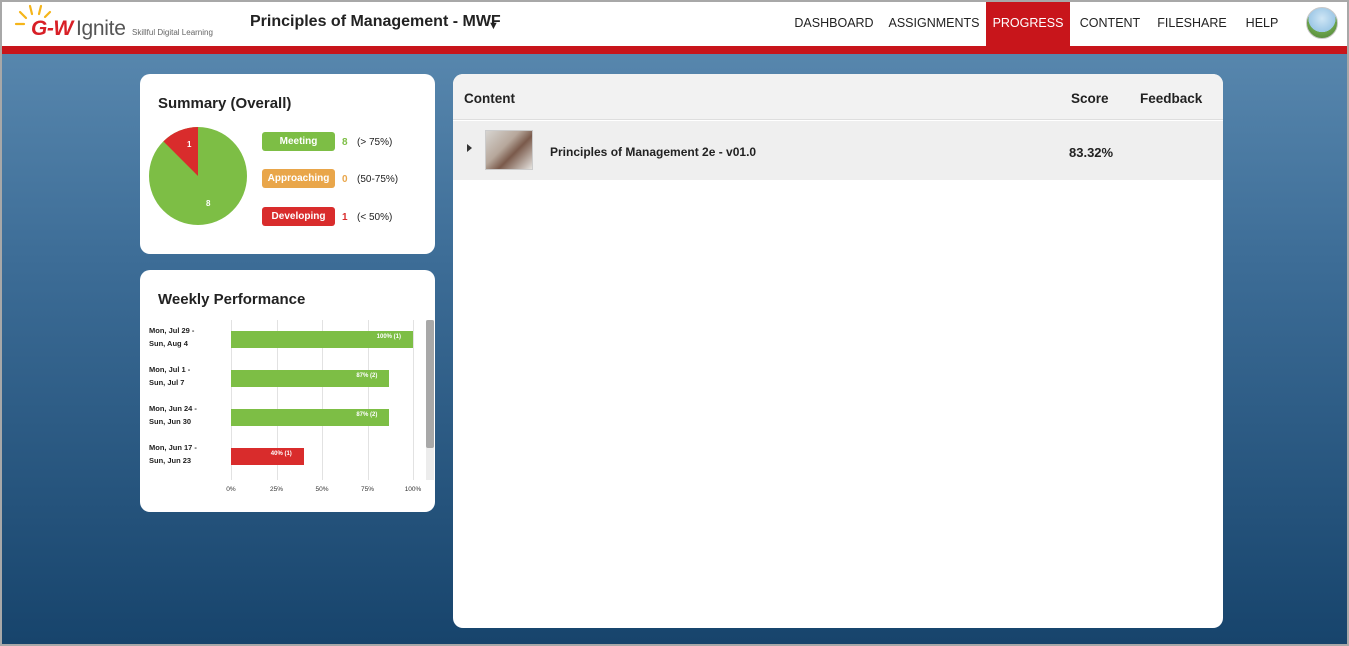 This screenshot has height=646, width=1349. What do you see at coordinates (173, 447) in the screenshot?
I see `week-label-line1: Mon, Jun 17 -` at bounding box center [173, 447].